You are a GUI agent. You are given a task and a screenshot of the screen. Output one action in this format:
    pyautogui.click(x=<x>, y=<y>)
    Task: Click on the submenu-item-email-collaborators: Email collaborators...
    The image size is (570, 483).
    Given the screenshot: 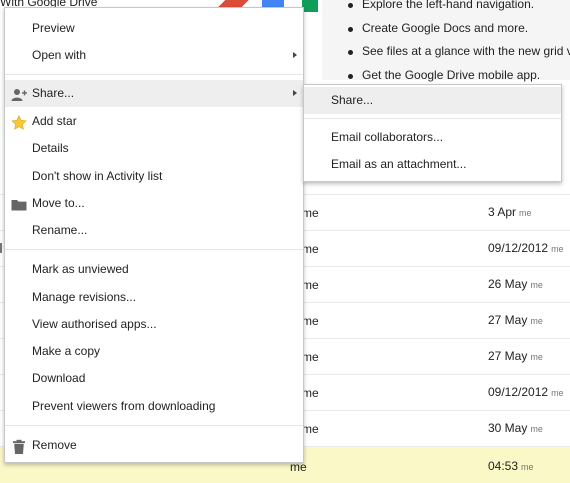 What is the action you would take?
    pyautogui.click(x=432, y=137)
    